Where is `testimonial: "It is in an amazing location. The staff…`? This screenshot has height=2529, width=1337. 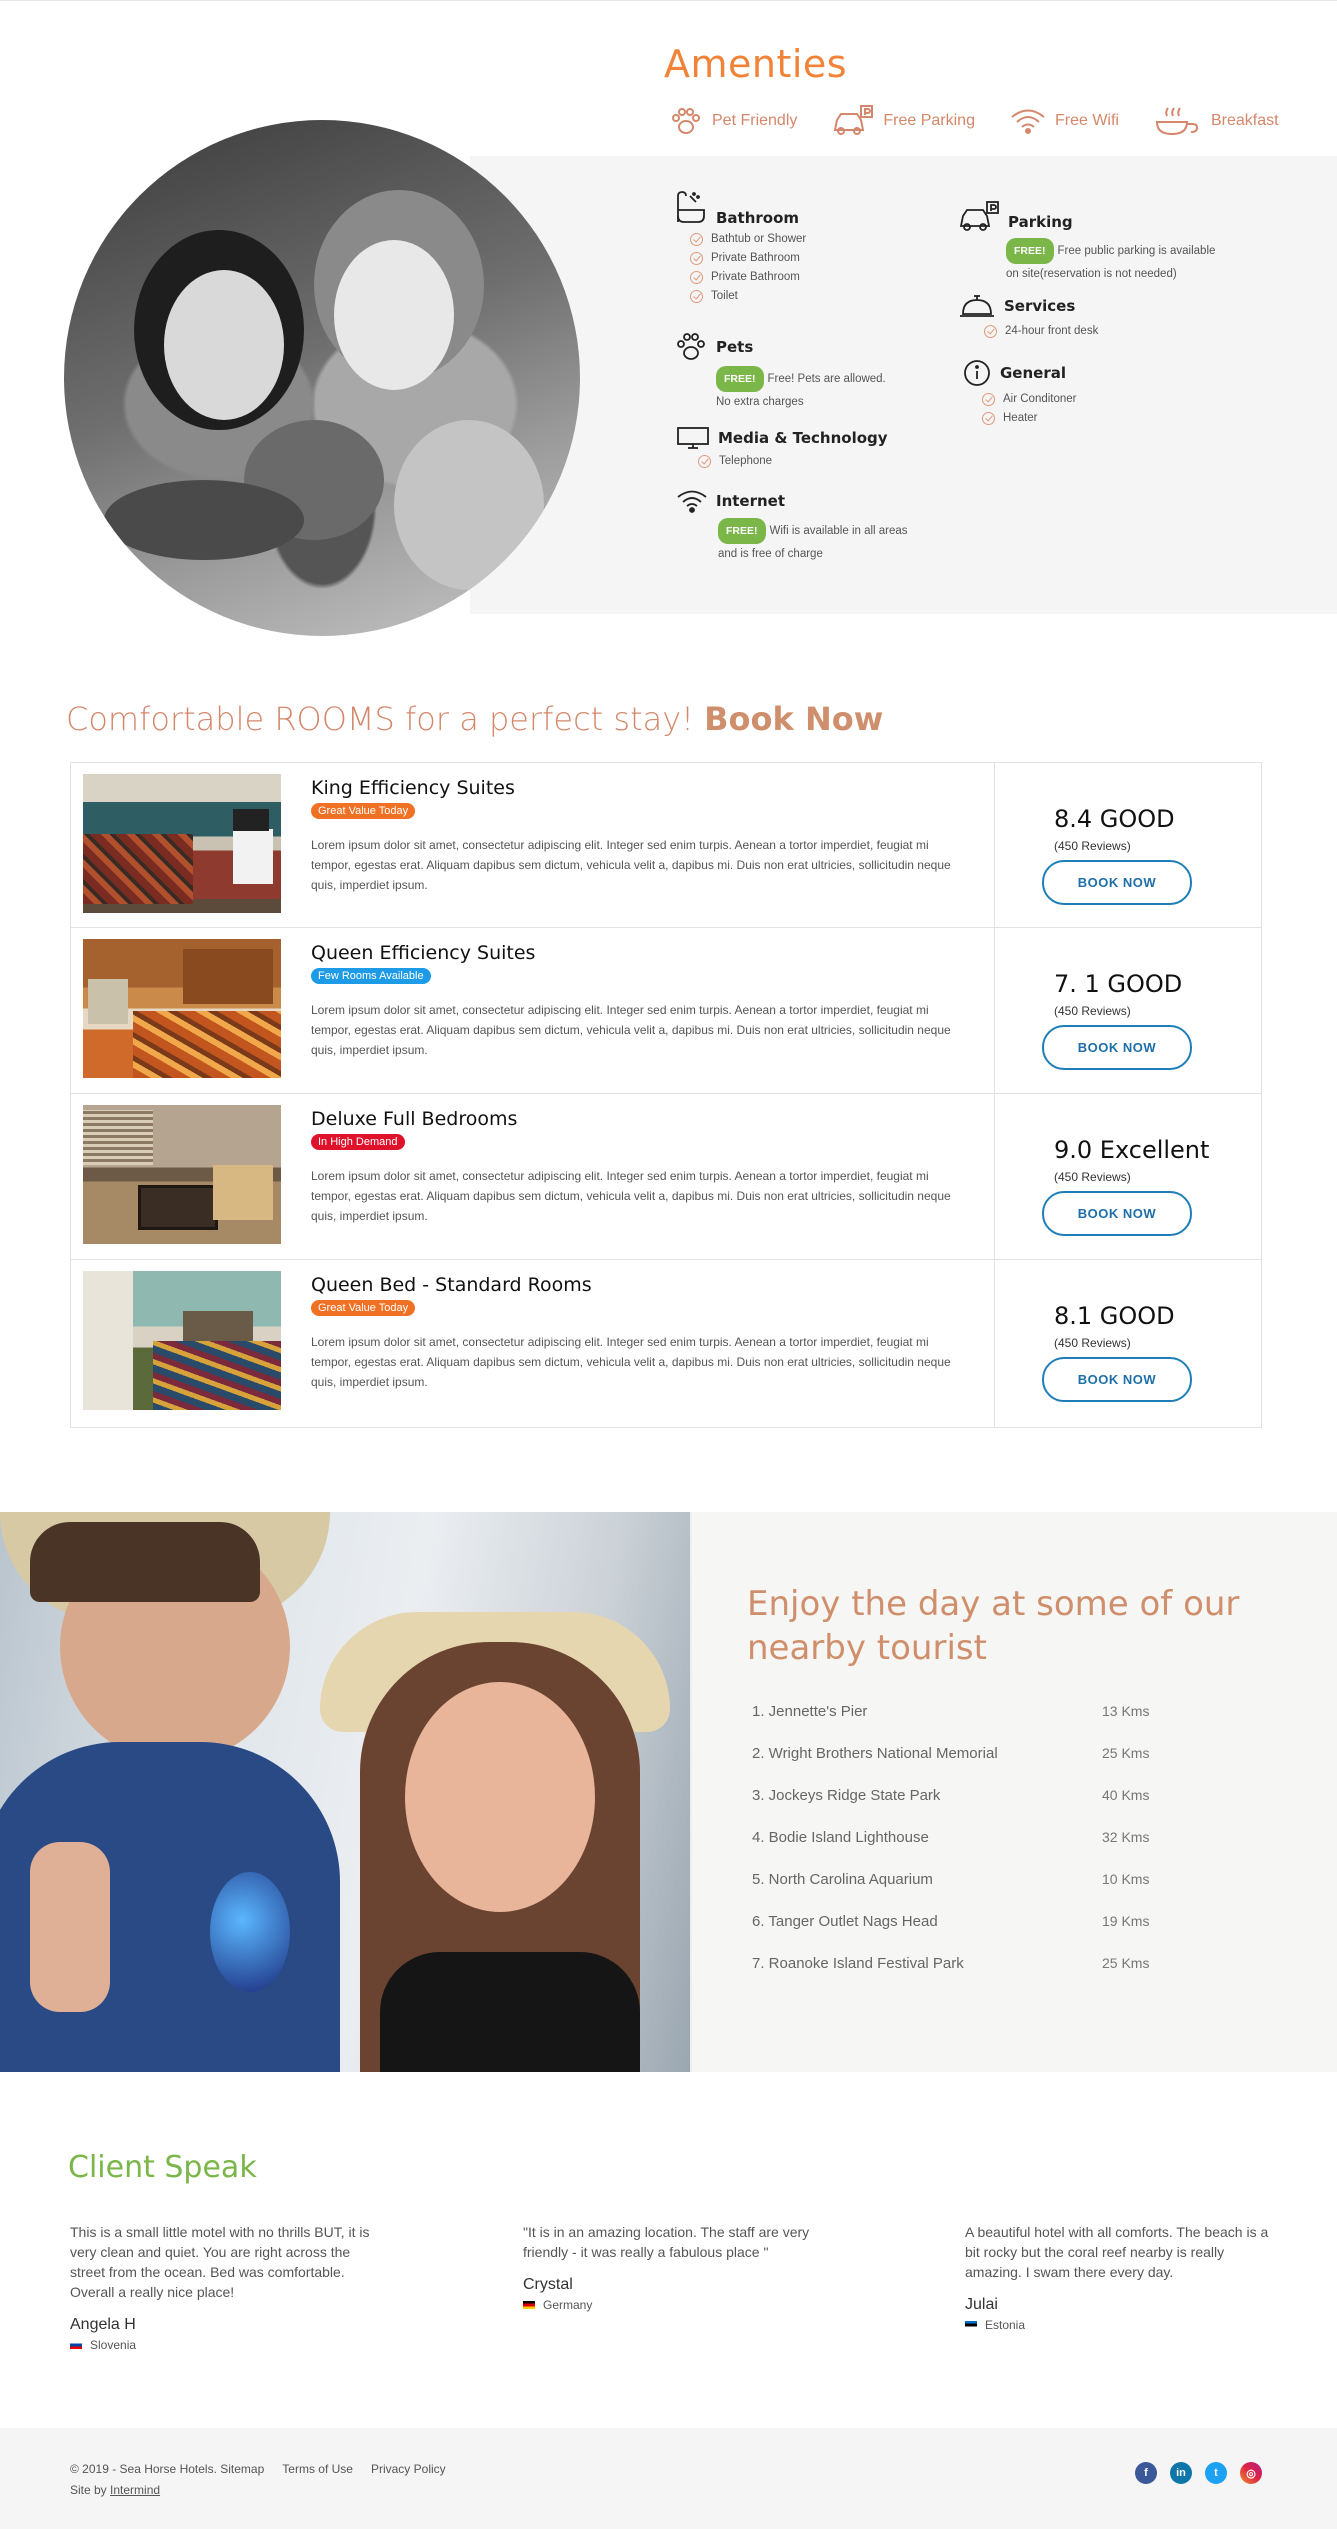
testimonial: "It is in an amazing location. The staff… is located at coordinates (678, 2267).